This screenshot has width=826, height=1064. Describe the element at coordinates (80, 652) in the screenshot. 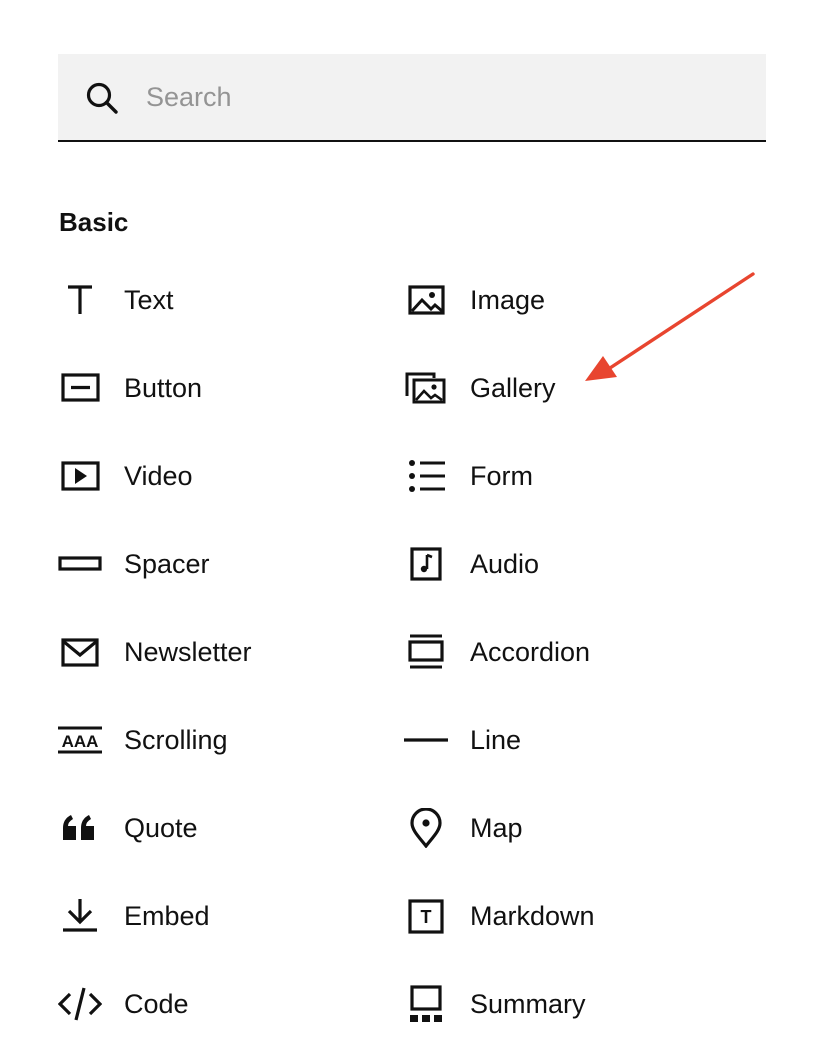

I see `newsletter-icon` at that location.